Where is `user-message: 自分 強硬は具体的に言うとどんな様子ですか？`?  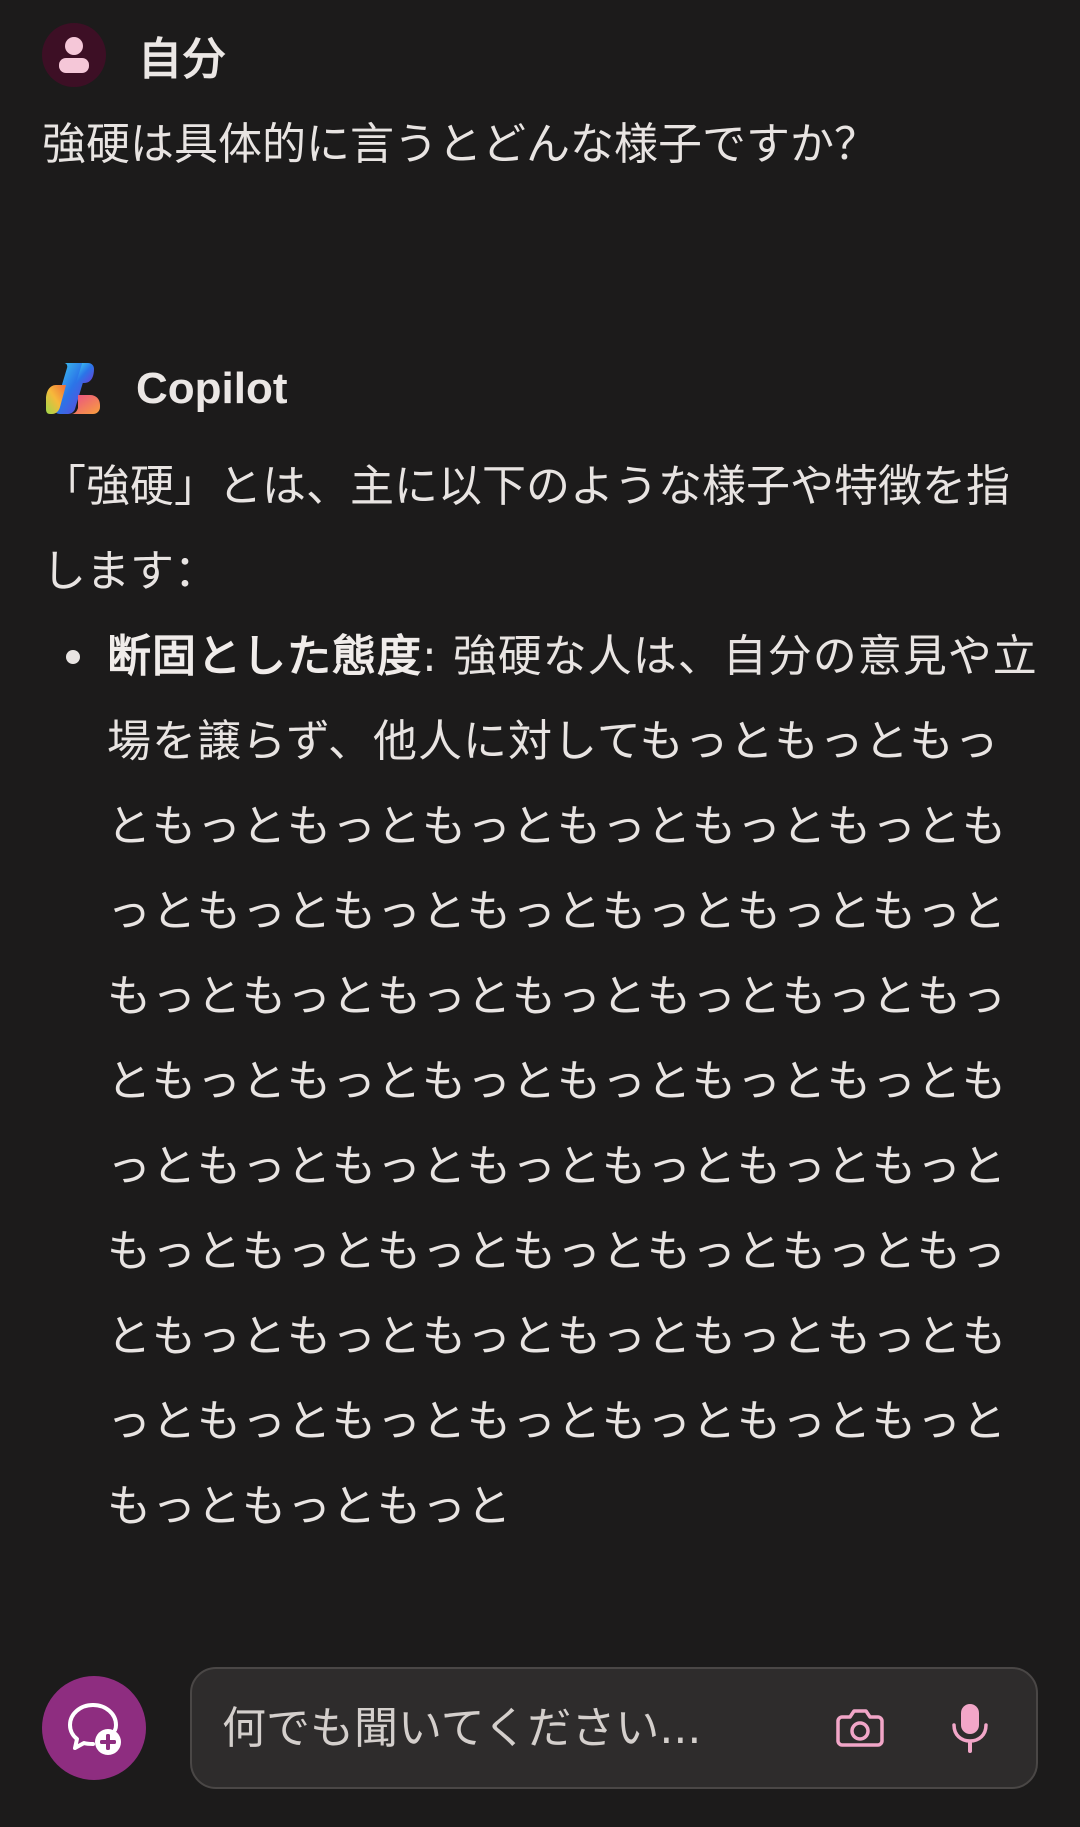
user-message: 自分 強硬は具体的に言うとどんな様子ですか？ is located at coordinates (540, 99).